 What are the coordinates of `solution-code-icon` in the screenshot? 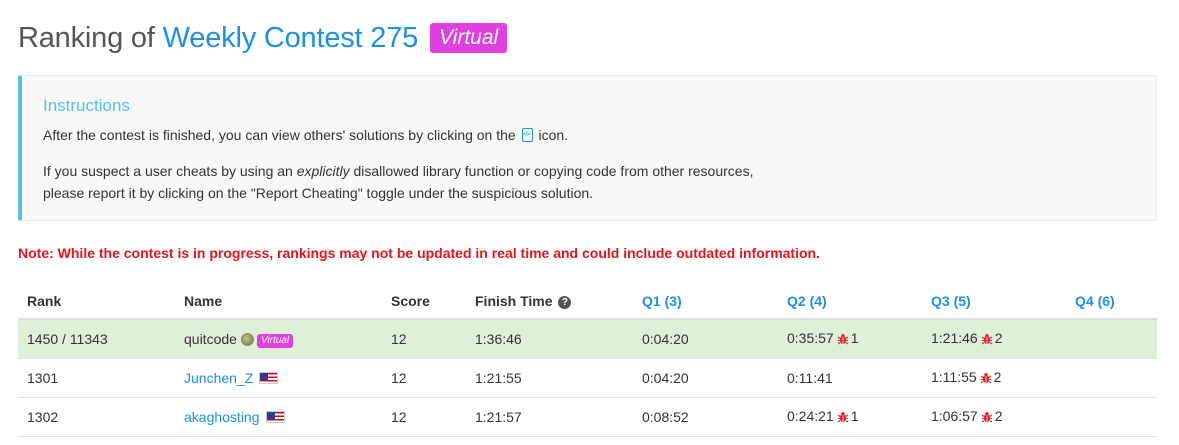 It's located at (527, 135).